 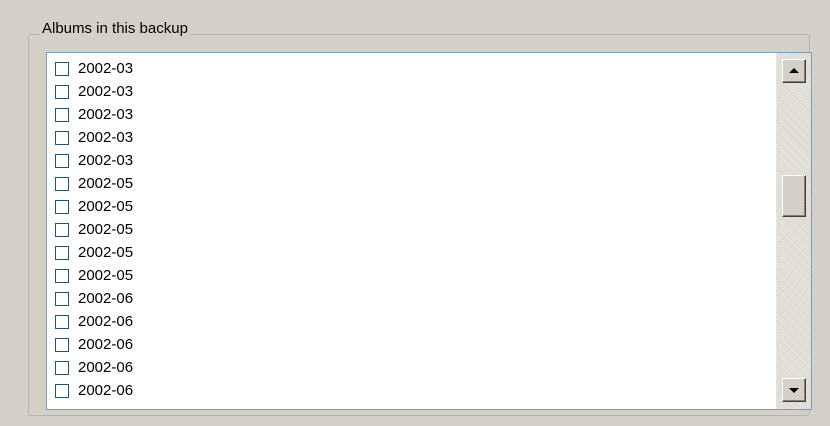 What do you see at coordinates (793, 231) in the screenshot?
I see `vertical-scrollbar` at bounding box center [793, 231].